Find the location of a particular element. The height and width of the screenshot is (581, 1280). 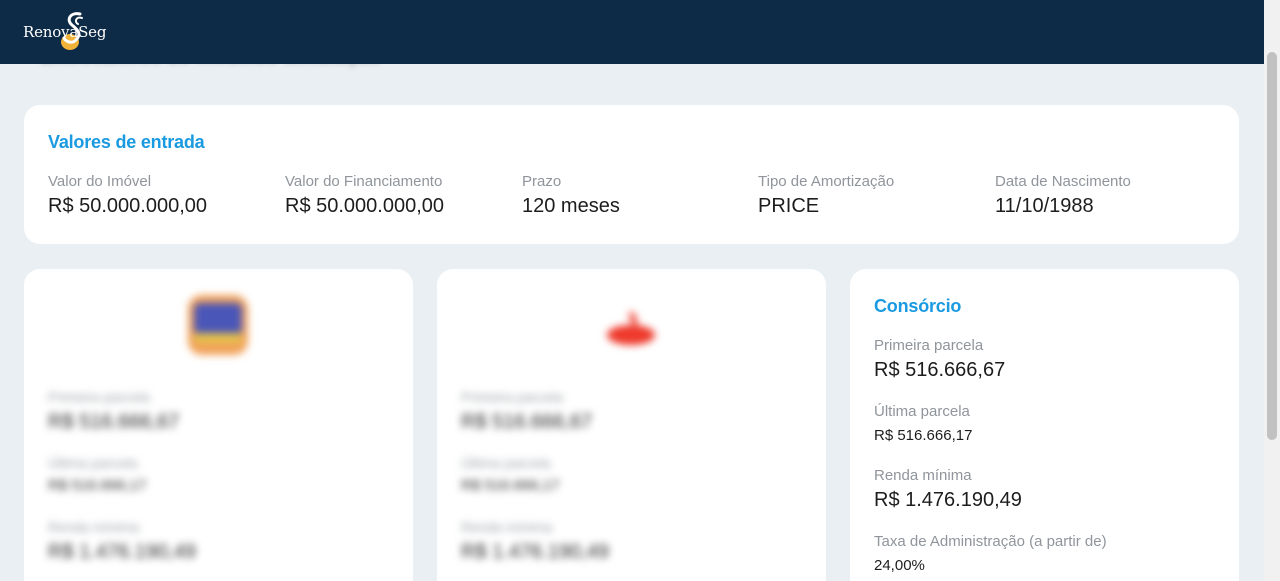

admin-fee-label: Taxa de Administração (a partir de) is located at coordinates (990, 541).